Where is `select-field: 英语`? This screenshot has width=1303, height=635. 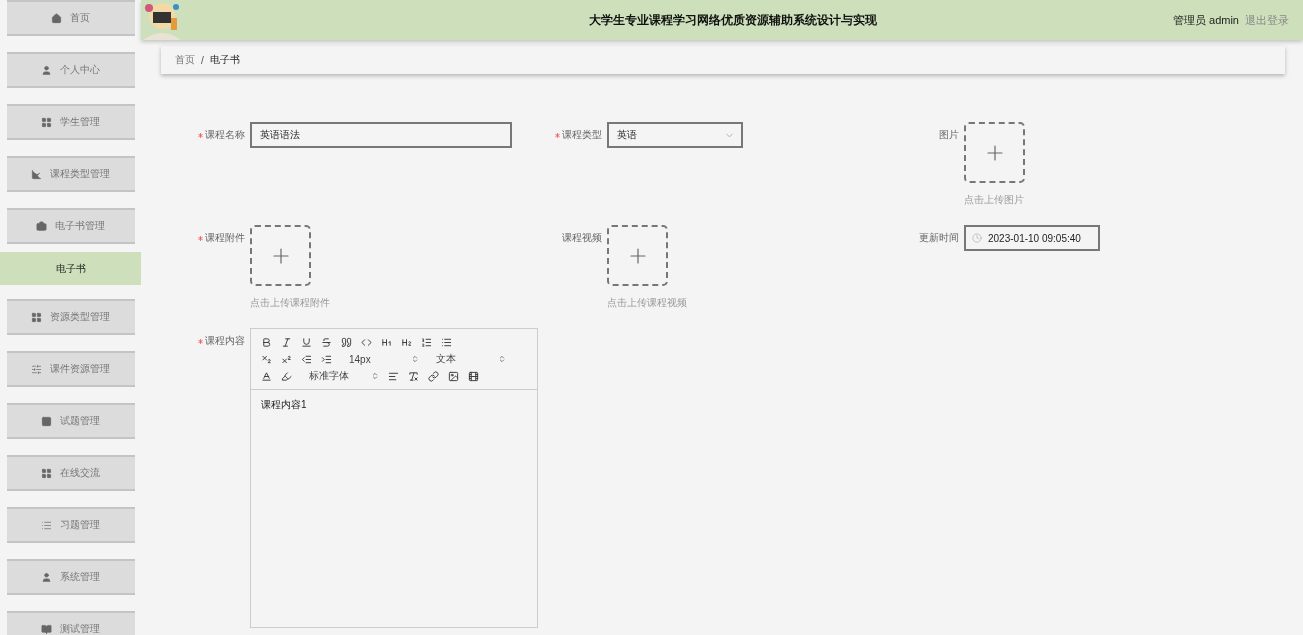 select-field: 英语 is located at coordinates (675, 135).